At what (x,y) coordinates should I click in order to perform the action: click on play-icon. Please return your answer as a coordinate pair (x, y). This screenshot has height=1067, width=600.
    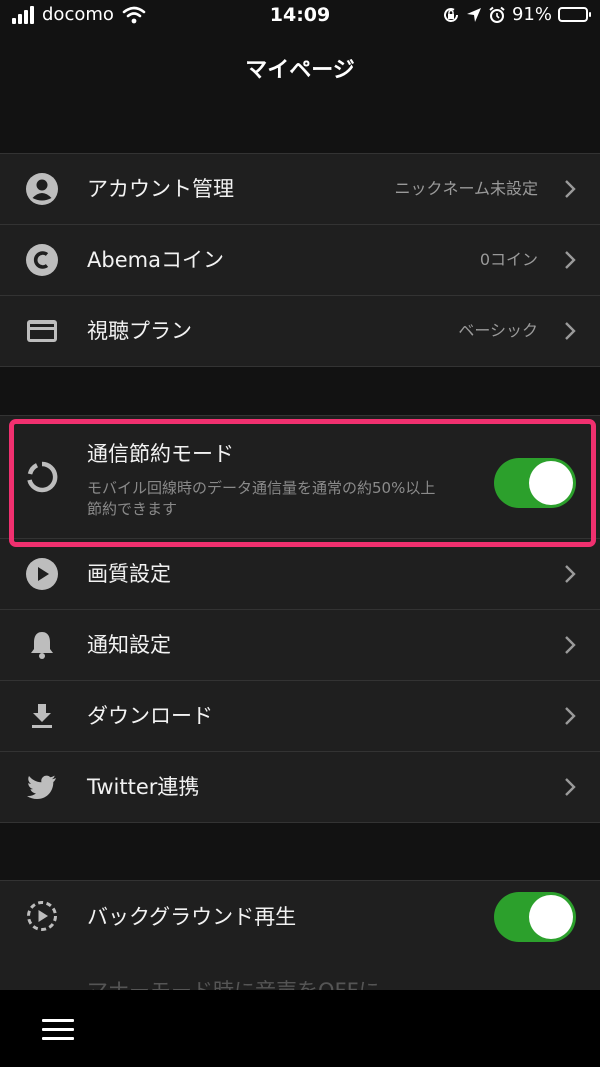
    Looking at the image, I should click on (42, 574).